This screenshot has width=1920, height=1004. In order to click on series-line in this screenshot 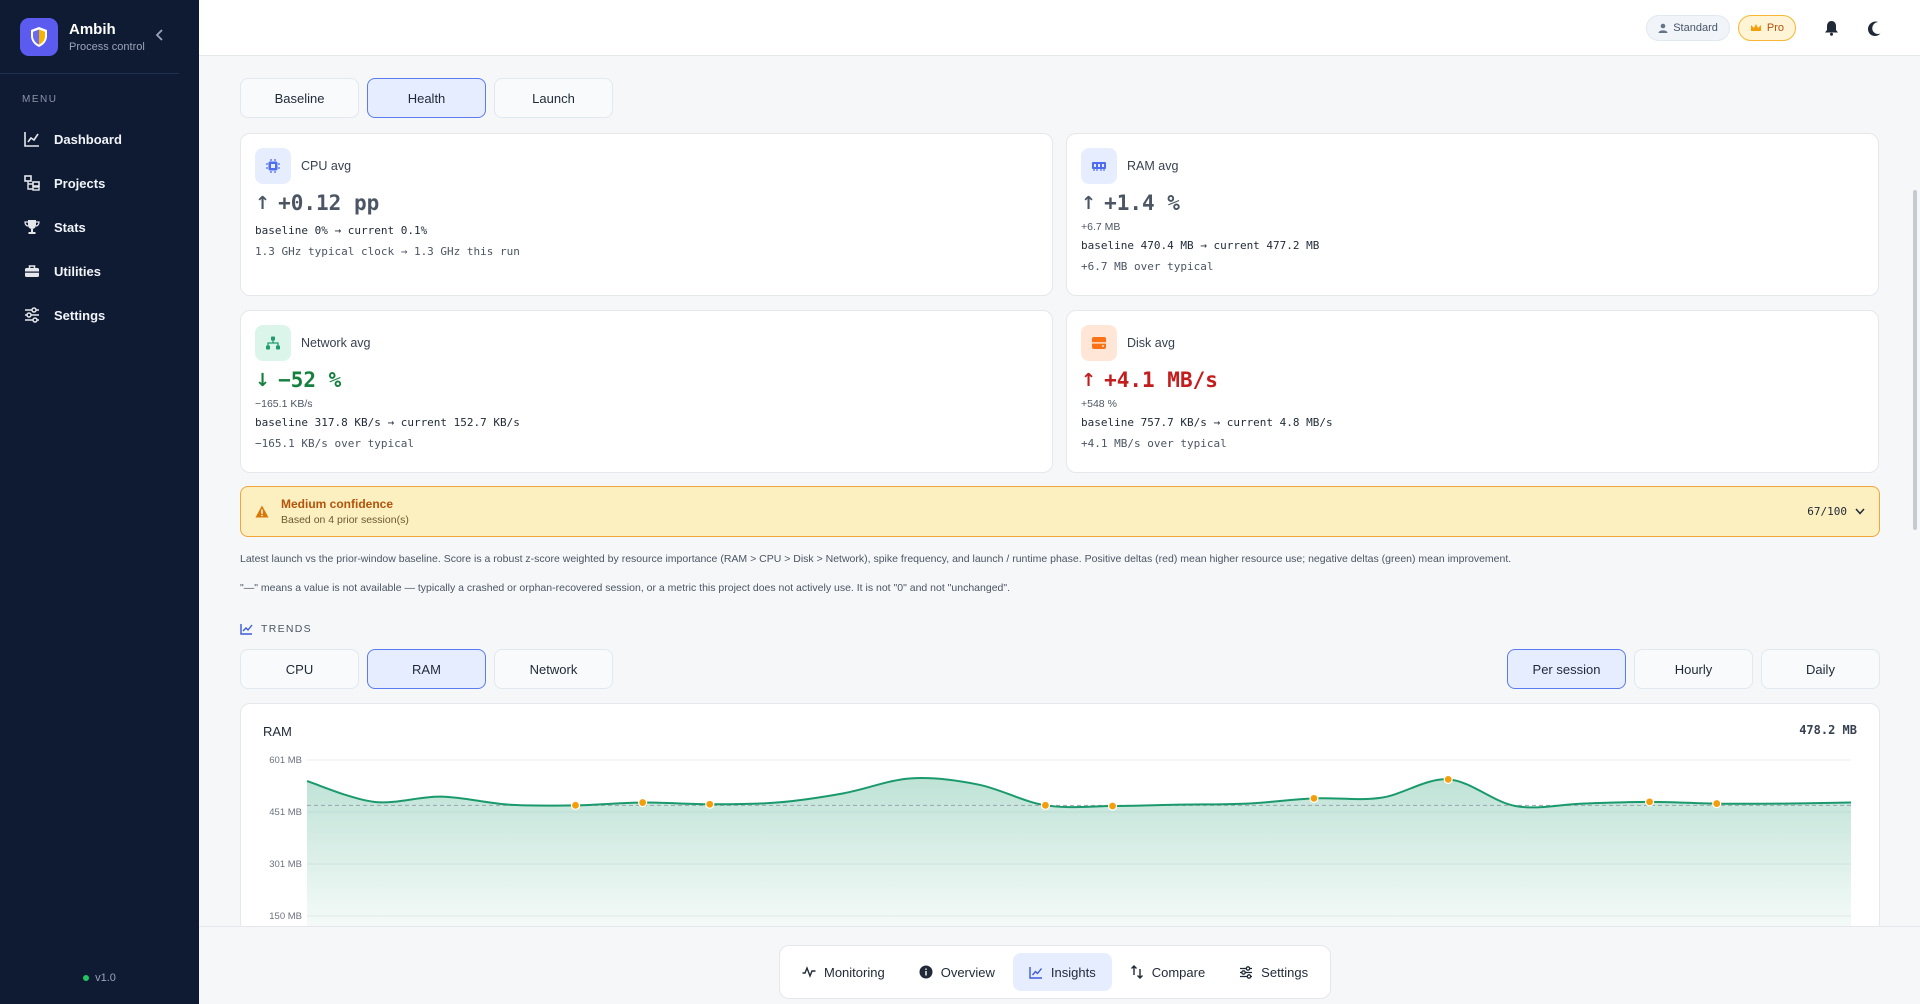, I will do `click(1079, 793)`.